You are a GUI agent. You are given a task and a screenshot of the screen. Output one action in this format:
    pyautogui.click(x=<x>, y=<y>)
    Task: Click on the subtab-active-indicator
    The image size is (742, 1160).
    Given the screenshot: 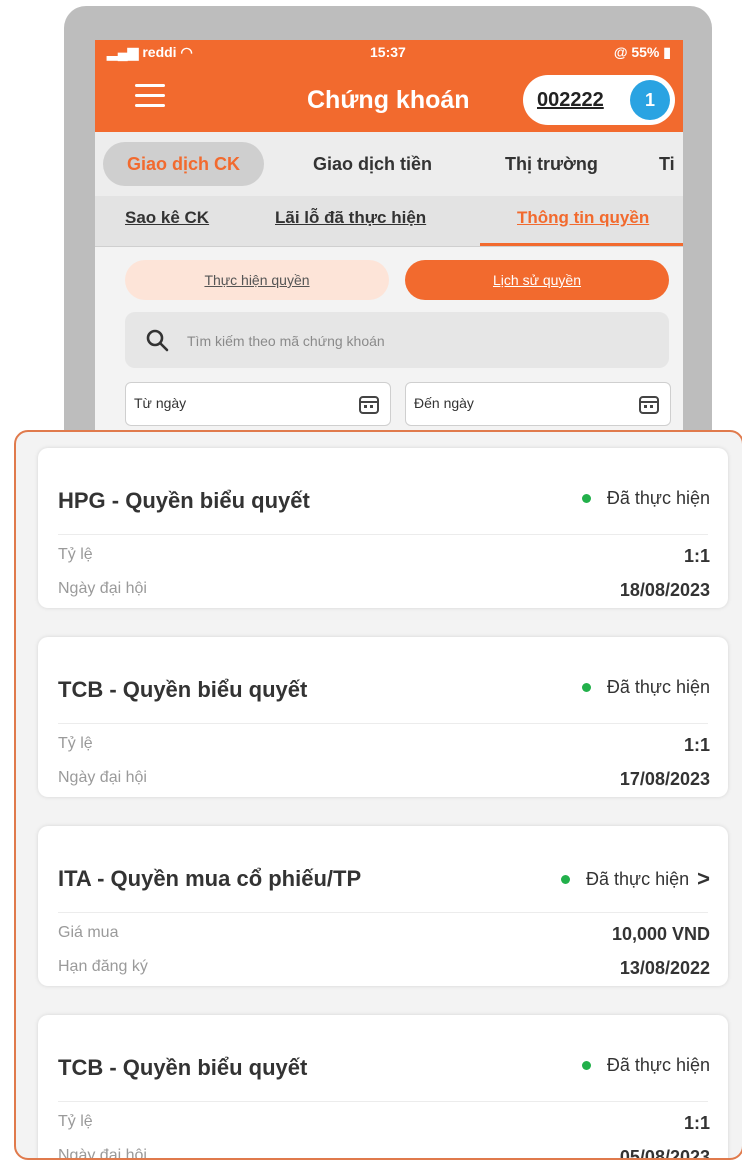 What is the action you would take?
    pyautogui.click(x=581, y=244)
    